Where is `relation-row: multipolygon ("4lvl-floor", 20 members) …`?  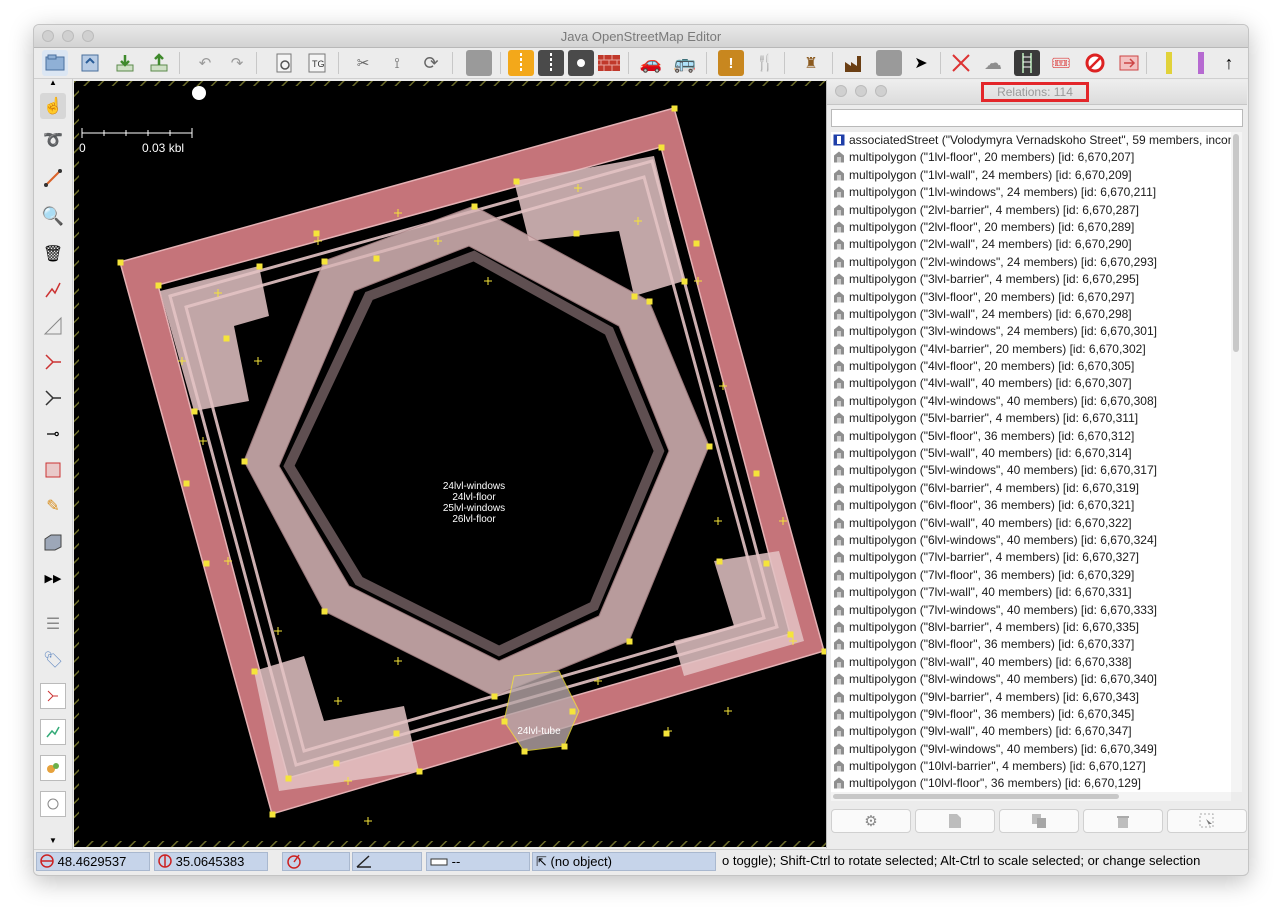
relation-row: multipolygon ("4lvl-floor", 20 members) … is located at coordinates (1031, 366).